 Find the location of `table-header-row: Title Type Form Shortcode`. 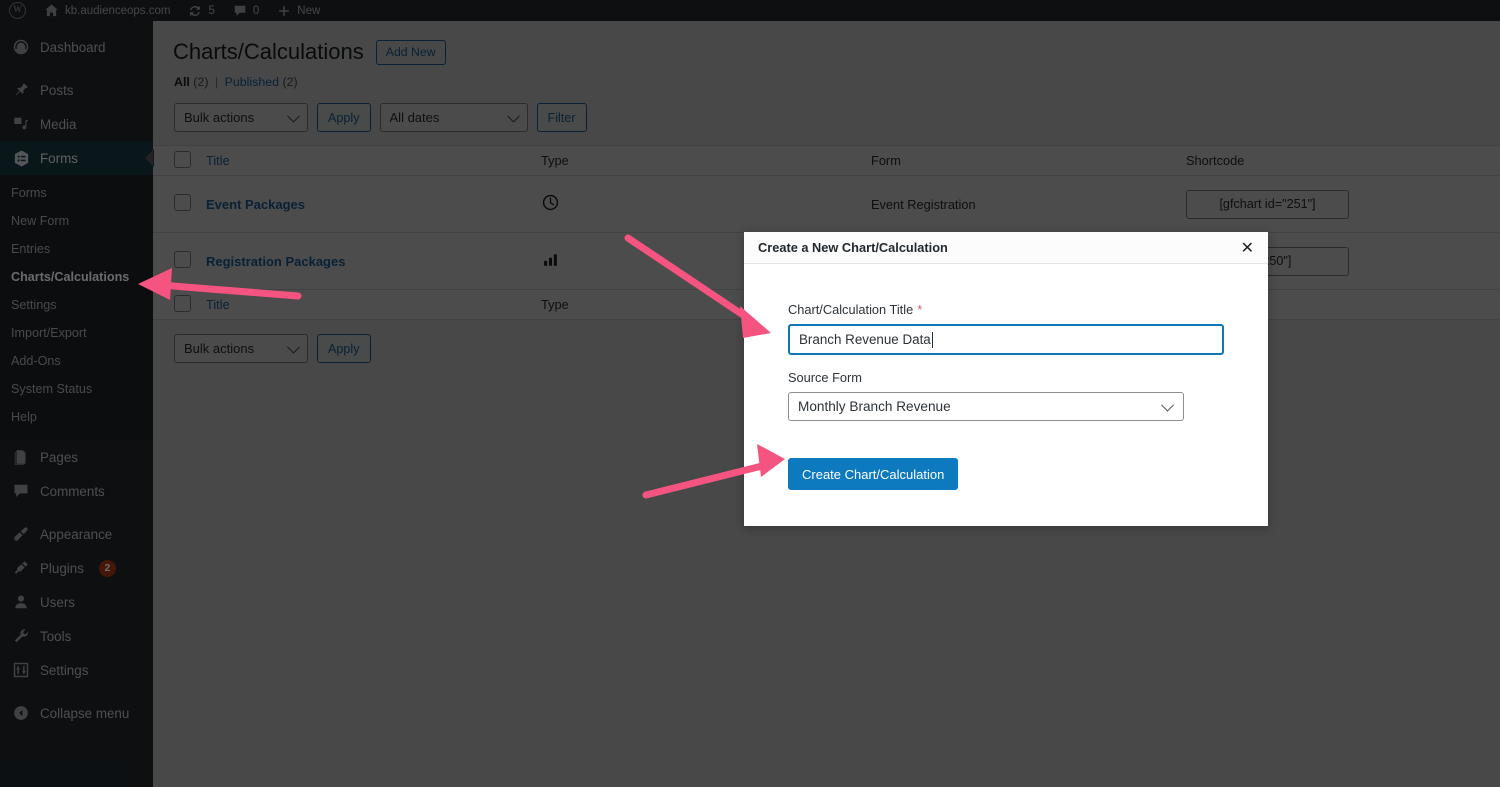

table-header-row: Title Type Form Shortcode is located at coordinates (826, 160).